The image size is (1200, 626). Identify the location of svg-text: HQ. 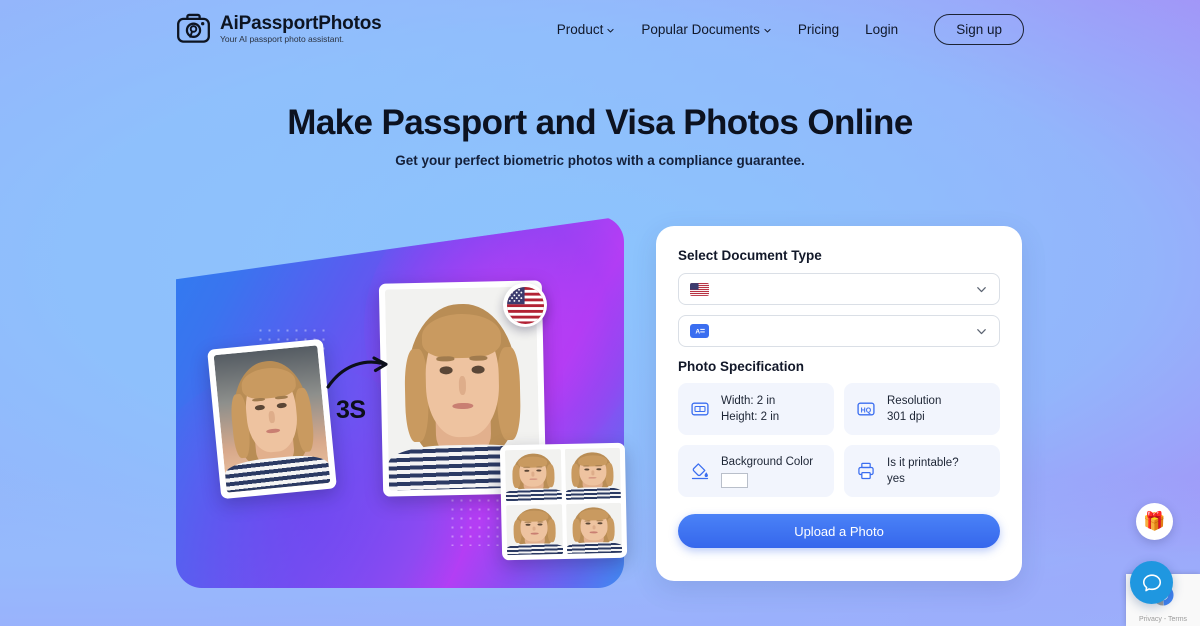
(866, 410).